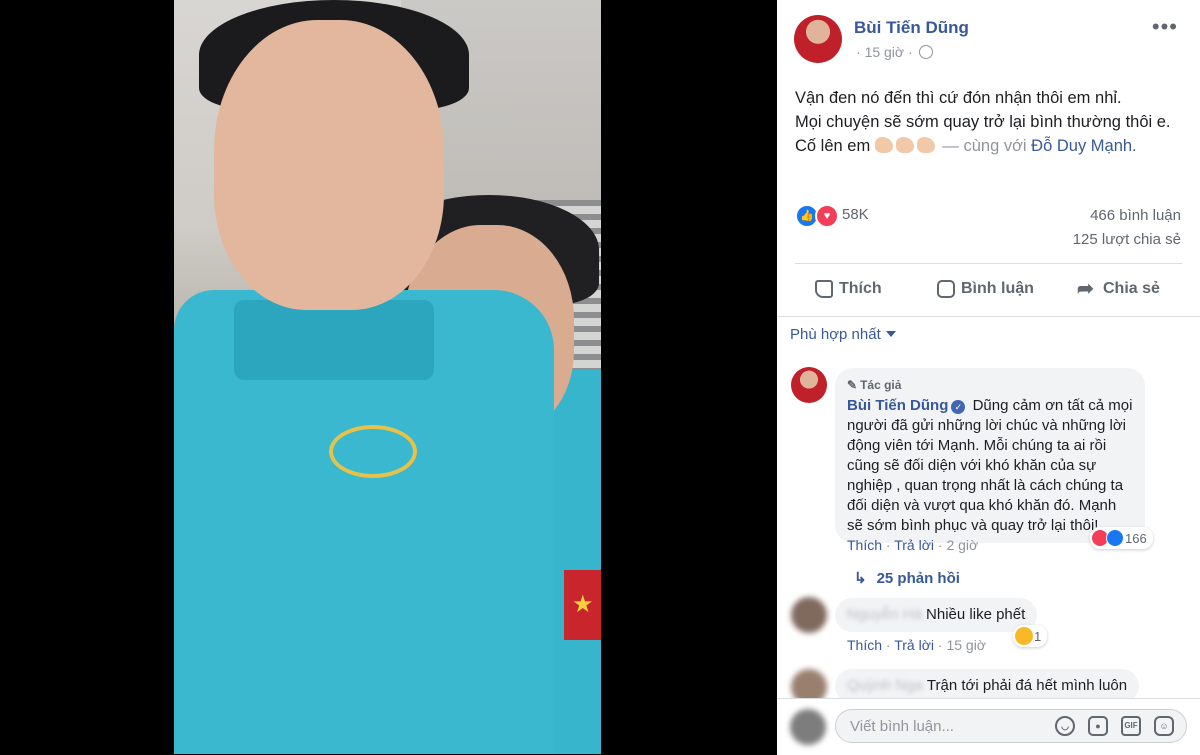  What do you see at coordinates (329, 165) in the screenshot?
I see `photo-face-left` at bounding box center [329, 165].